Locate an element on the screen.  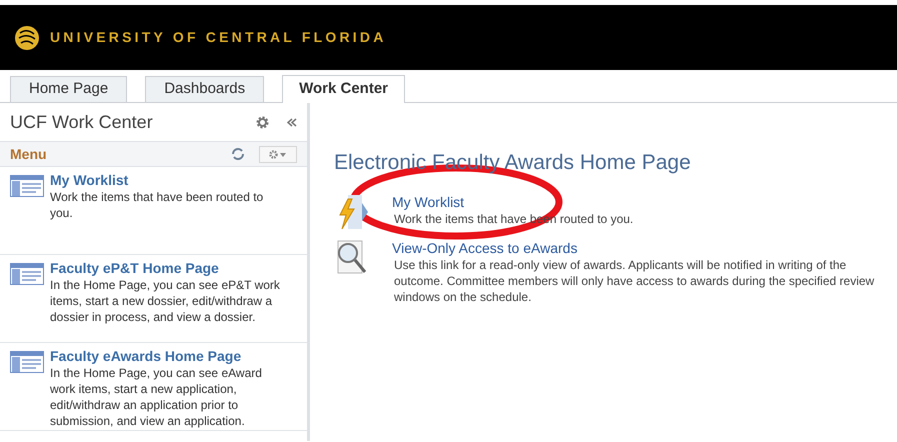
tab: Dashboards is located at coordinates (204, 89).